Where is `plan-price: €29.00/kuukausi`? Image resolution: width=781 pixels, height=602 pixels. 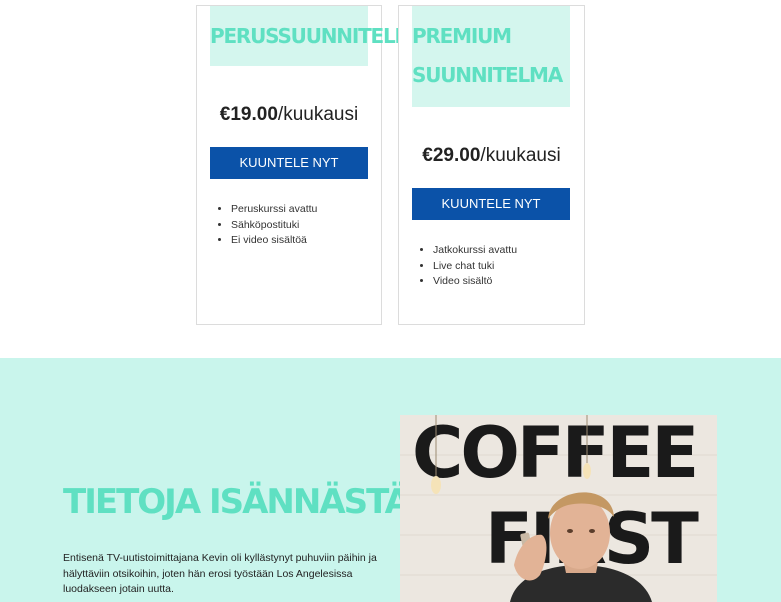 plan-price: €29.00/kuukausi is located at coordinates (491, 156).